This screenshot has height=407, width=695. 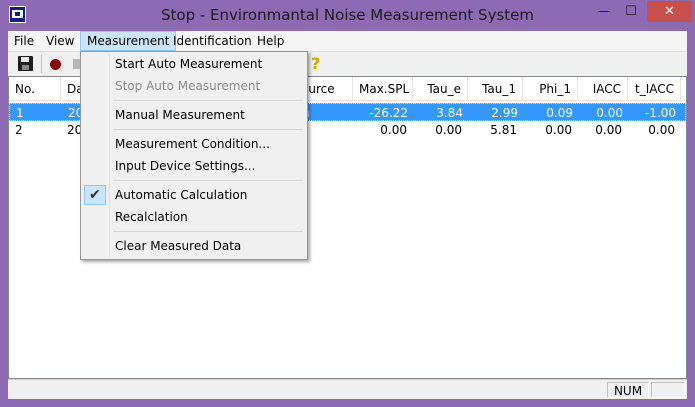 What do you see at coordinates (41, 64) in the screenshot?
I see `toolbar-separator` at bounding box center [41, 64].